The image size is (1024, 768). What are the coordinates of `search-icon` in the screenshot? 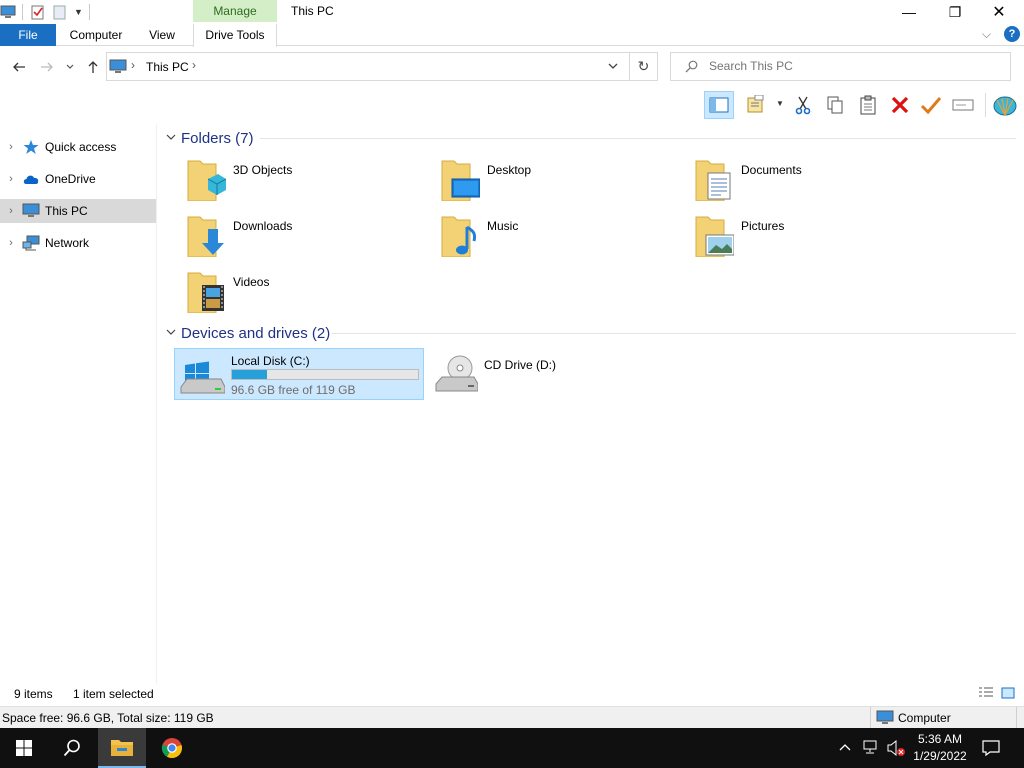 It's located at (71, 748).